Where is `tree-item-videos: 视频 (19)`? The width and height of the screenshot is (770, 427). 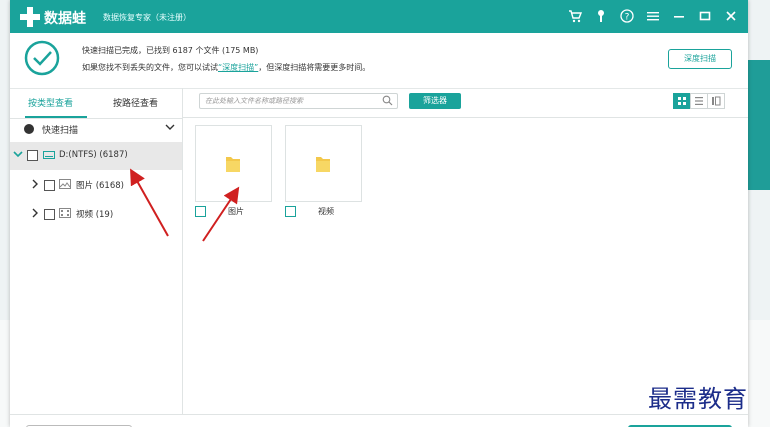 tree-item-videos: 视频 (19) is located at coordinates (96, 214).